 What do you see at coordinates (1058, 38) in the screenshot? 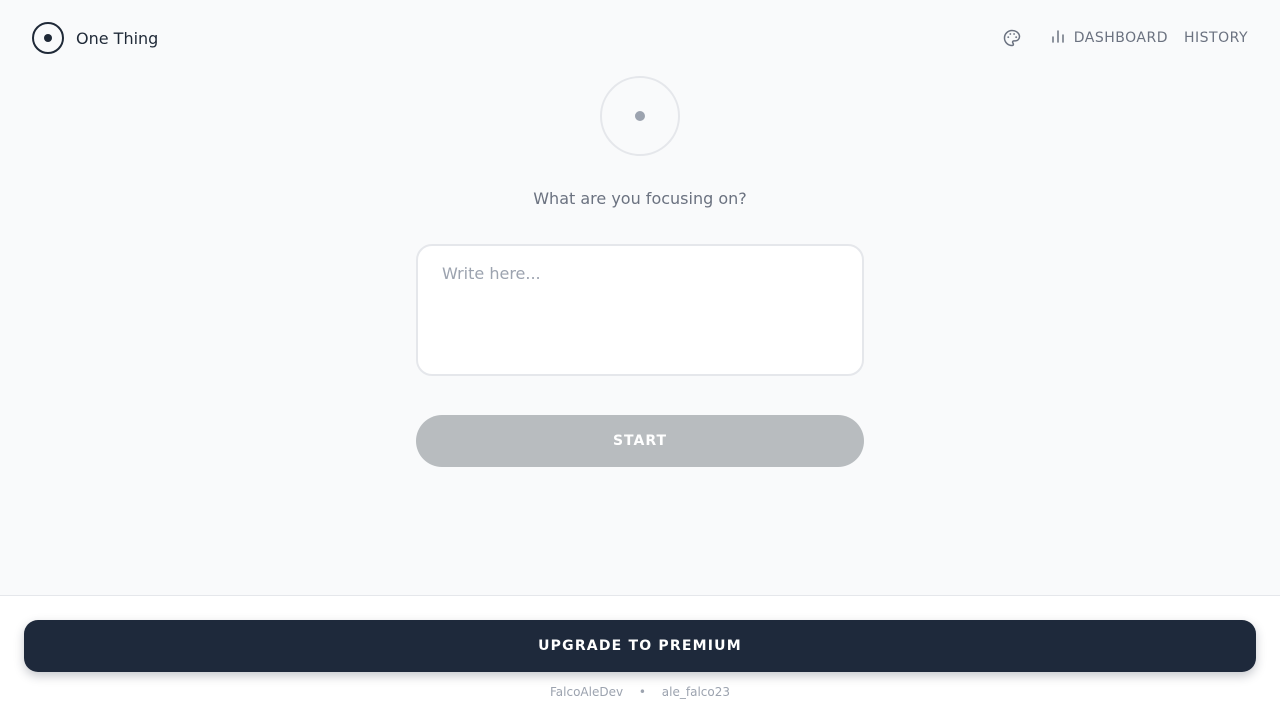
I see `bar-chart-icon` at bounding box center [1058, 38].